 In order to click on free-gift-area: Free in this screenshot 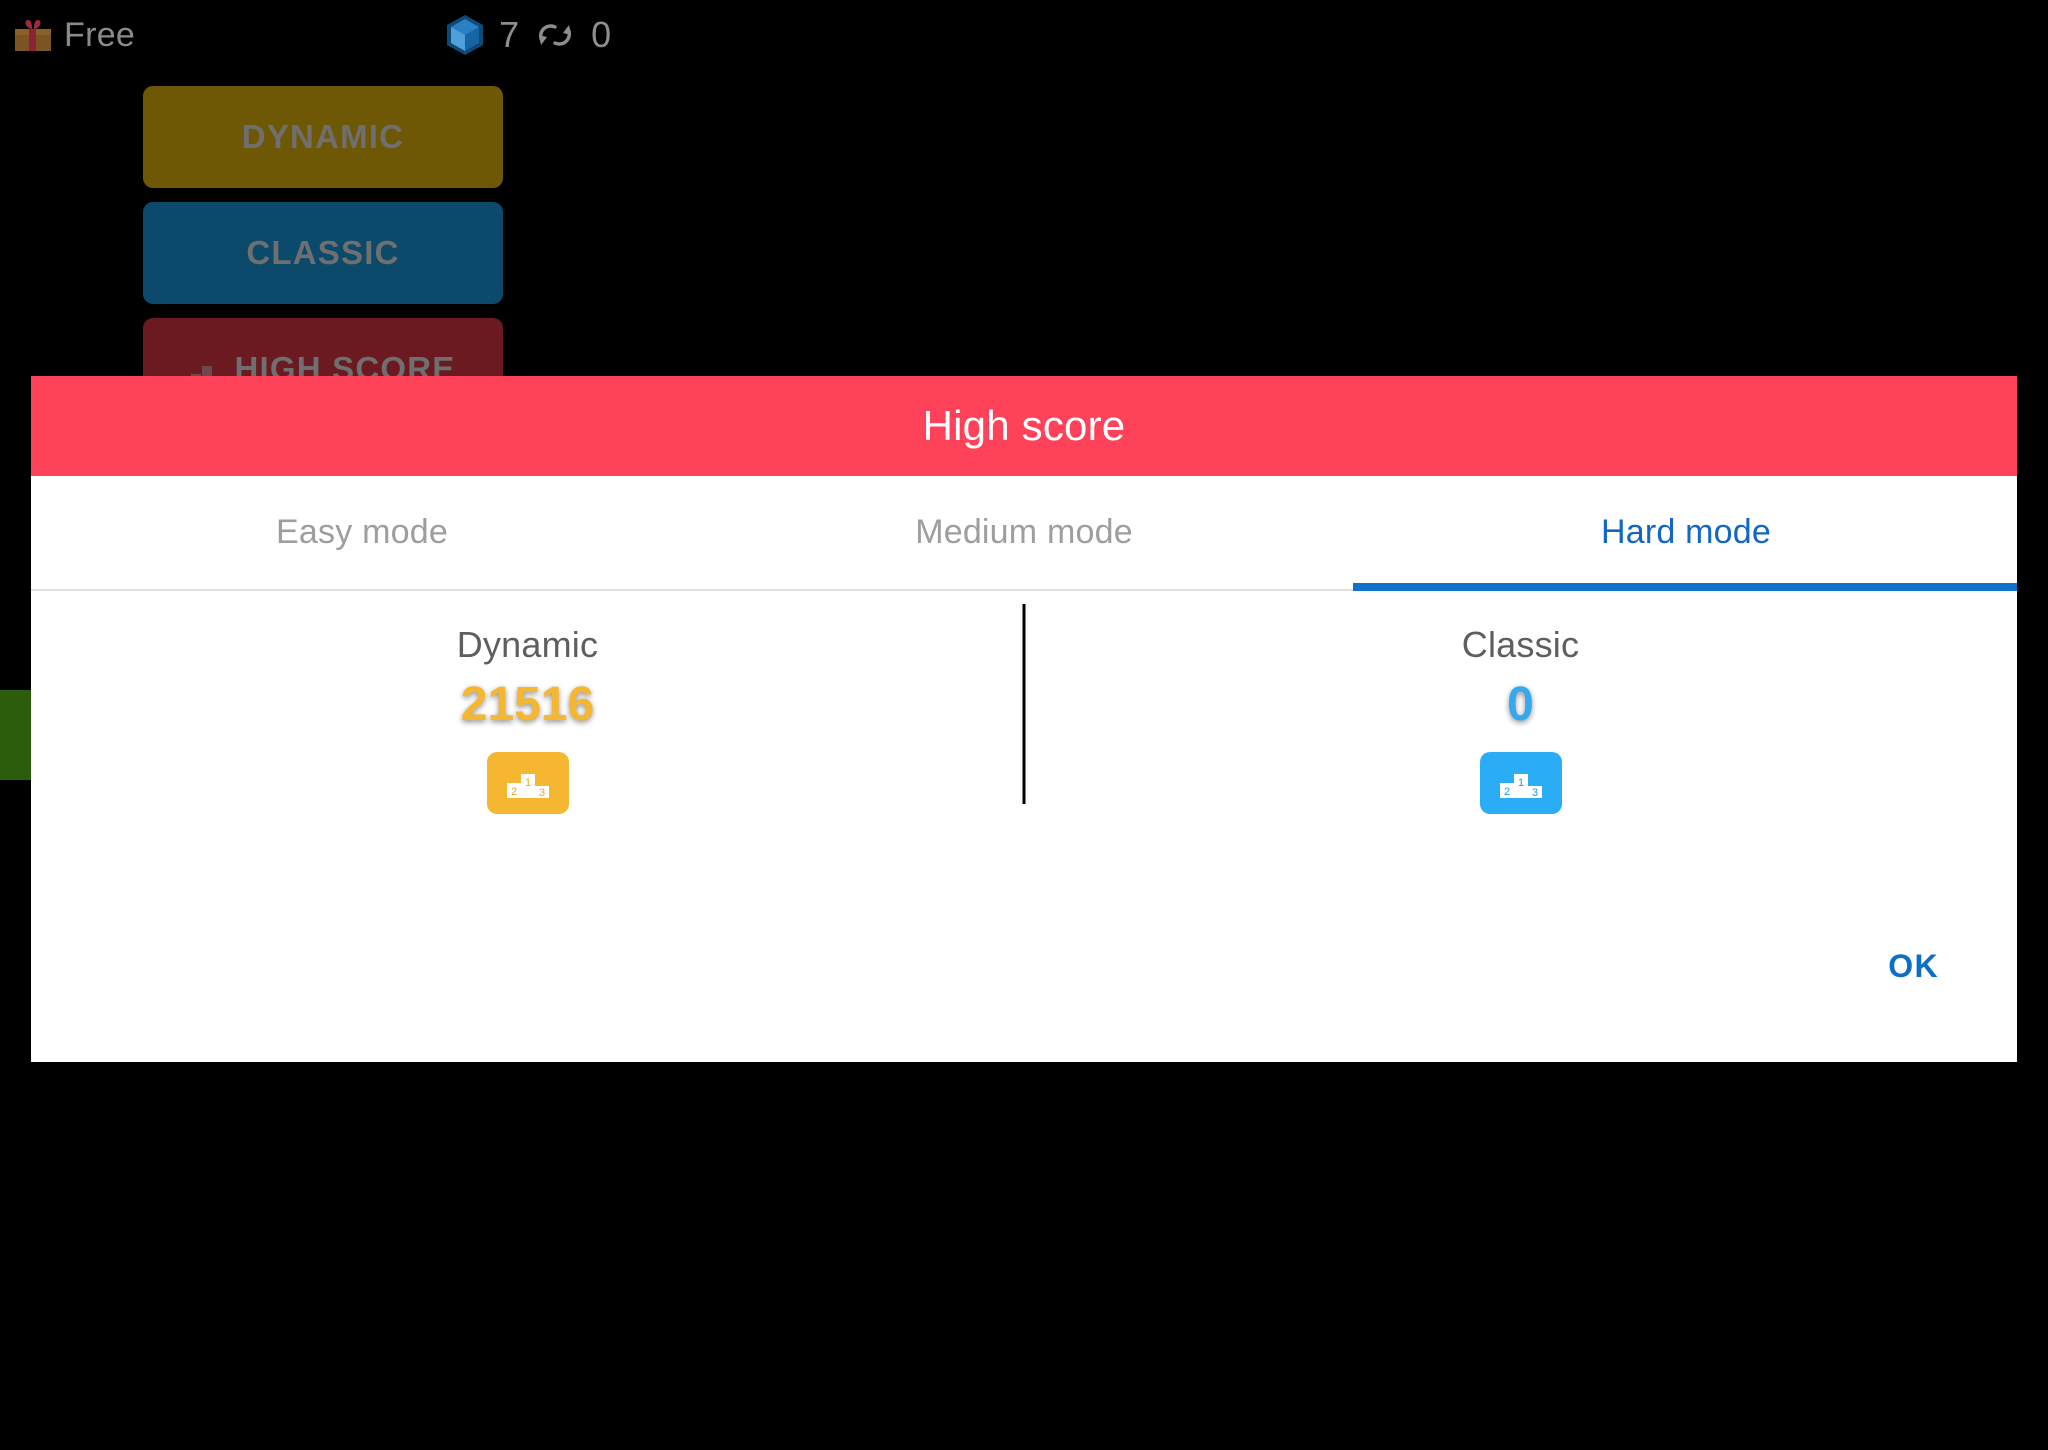, I will do `click(74, 35)`.